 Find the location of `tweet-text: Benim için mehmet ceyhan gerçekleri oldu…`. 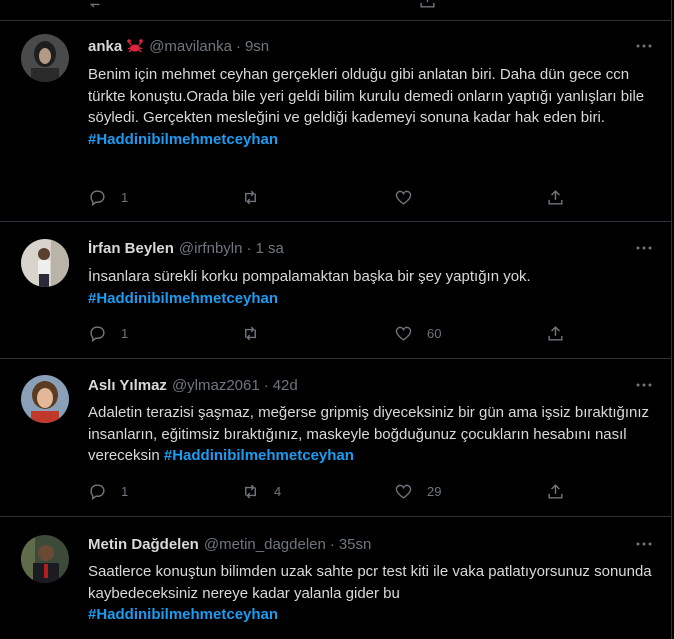

tweet-text: Benim için mehmet ceyhan gerçekleri oldu… is located at coordinates (373, 107).